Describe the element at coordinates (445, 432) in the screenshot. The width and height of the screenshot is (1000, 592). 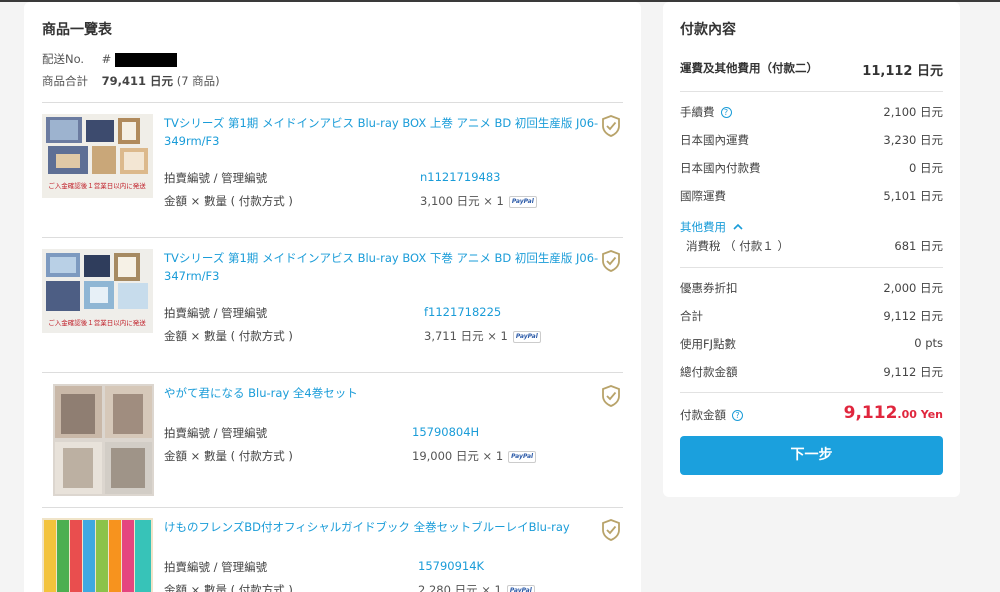
I see `item-id-link: 15790804H` at that location.